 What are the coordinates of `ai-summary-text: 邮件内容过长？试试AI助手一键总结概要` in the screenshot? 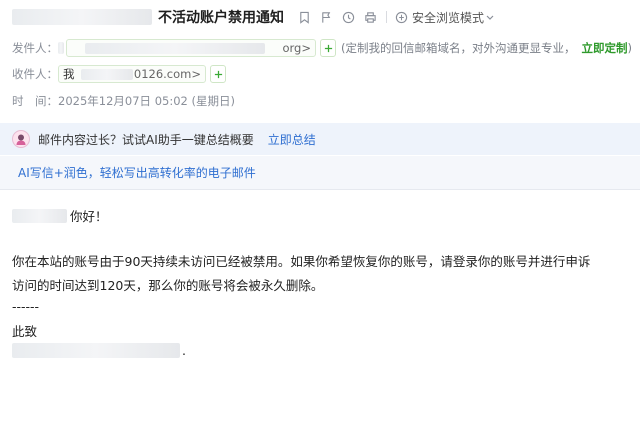 It's located at (146, 139).